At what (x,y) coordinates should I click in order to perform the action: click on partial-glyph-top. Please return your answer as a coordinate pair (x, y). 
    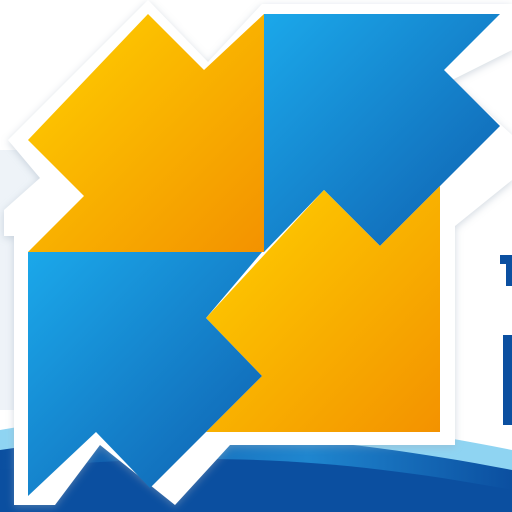
    Looking at the image, I should click on (506, 259).